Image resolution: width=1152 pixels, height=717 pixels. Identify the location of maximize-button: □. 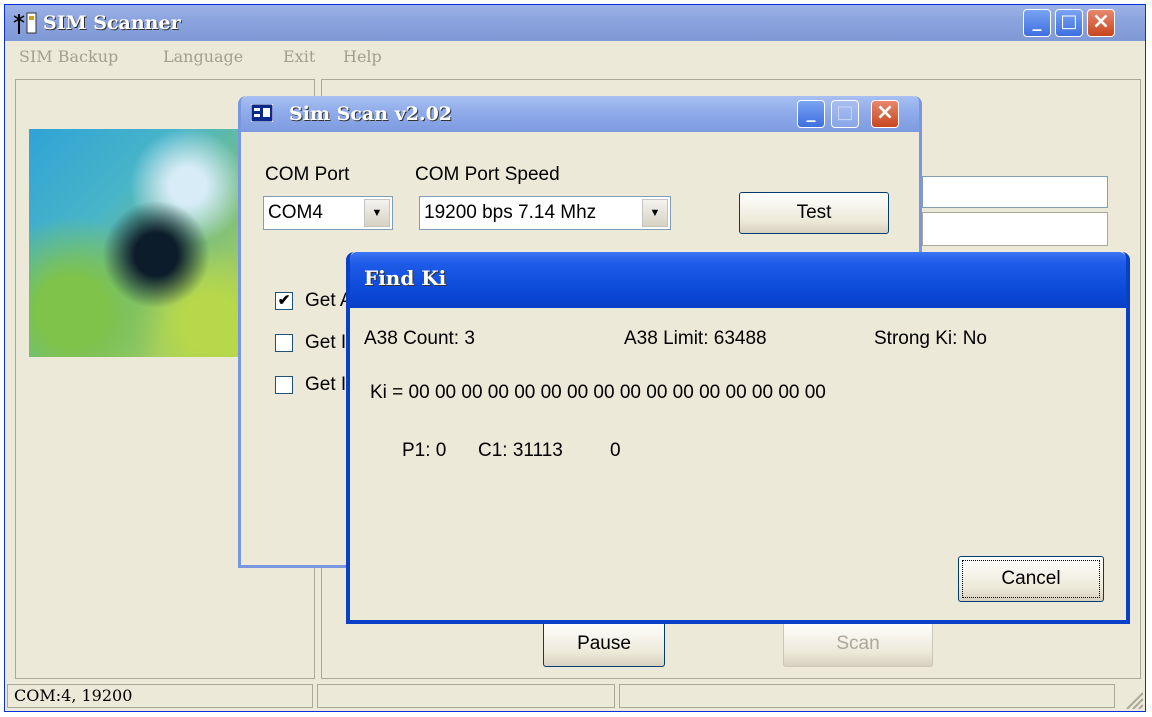
(1069, 23).